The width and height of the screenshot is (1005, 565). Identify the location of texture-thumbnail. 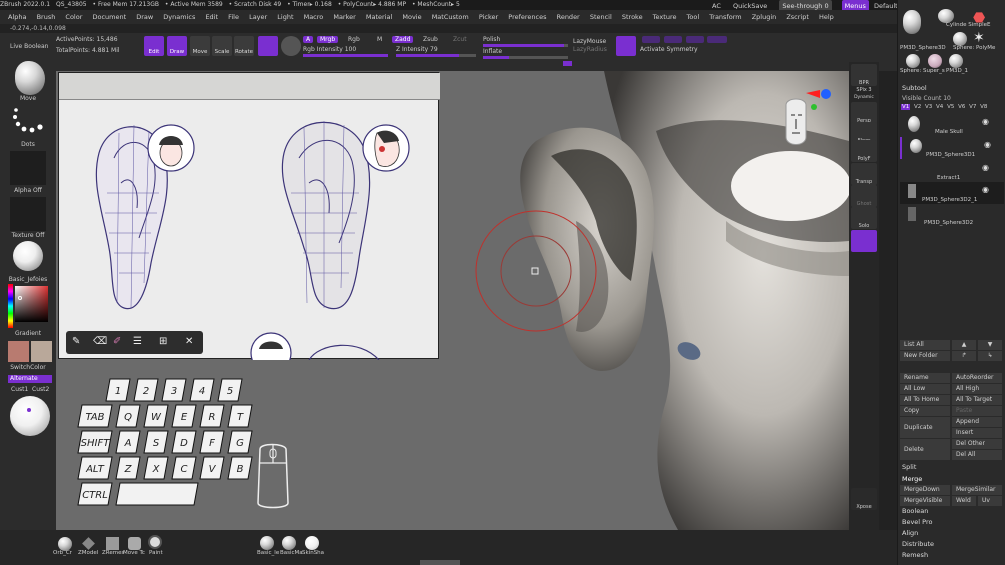
(28, 214).